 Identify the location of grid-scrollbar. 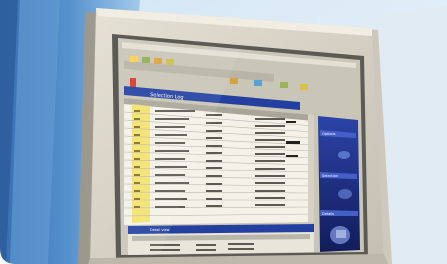
(311, 168).